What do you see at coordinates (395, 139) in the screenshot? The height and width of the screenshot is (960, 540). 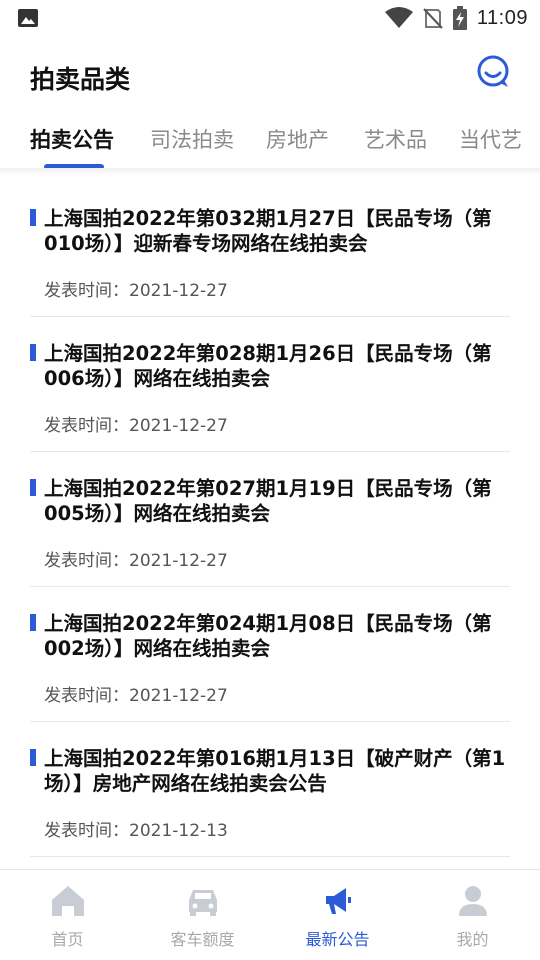 I see `tab-artwork: 艺术品` at bounding box center [395, 139].